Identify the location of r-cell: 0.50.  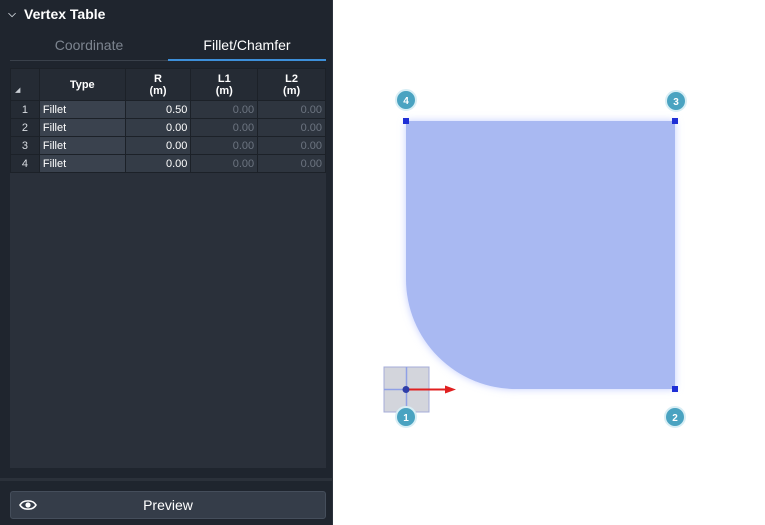
(158, 109).